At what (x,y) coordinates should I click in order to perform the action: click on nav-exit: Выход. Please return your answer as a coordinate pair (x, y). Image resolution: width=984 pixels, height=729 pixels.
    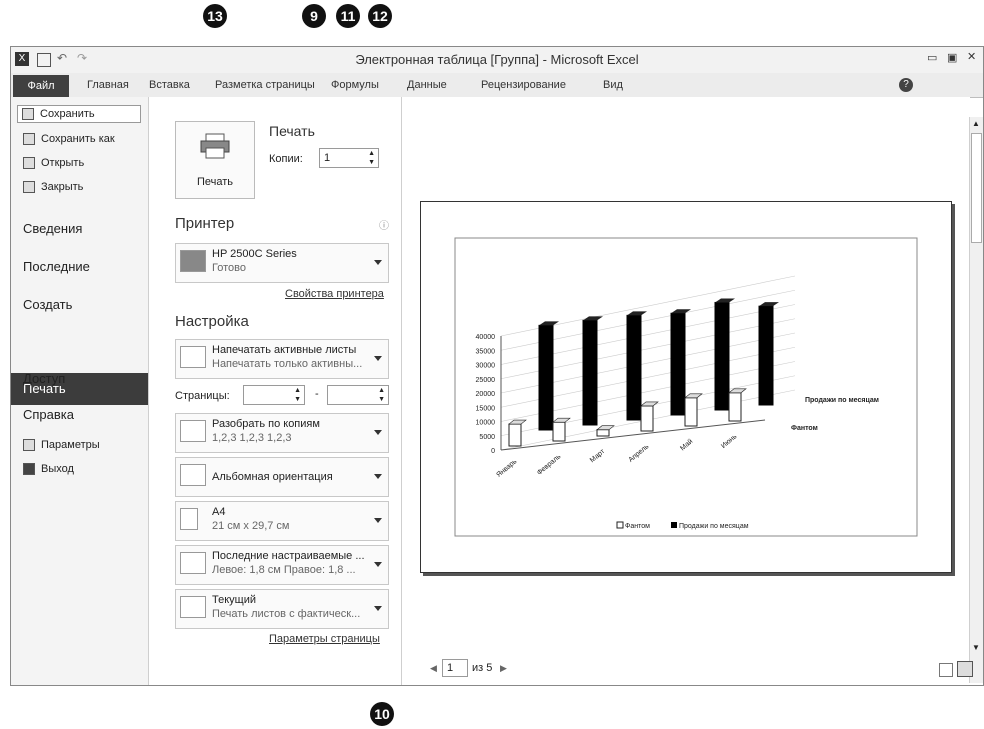
    Looking at the image, I should click on (48, 469).